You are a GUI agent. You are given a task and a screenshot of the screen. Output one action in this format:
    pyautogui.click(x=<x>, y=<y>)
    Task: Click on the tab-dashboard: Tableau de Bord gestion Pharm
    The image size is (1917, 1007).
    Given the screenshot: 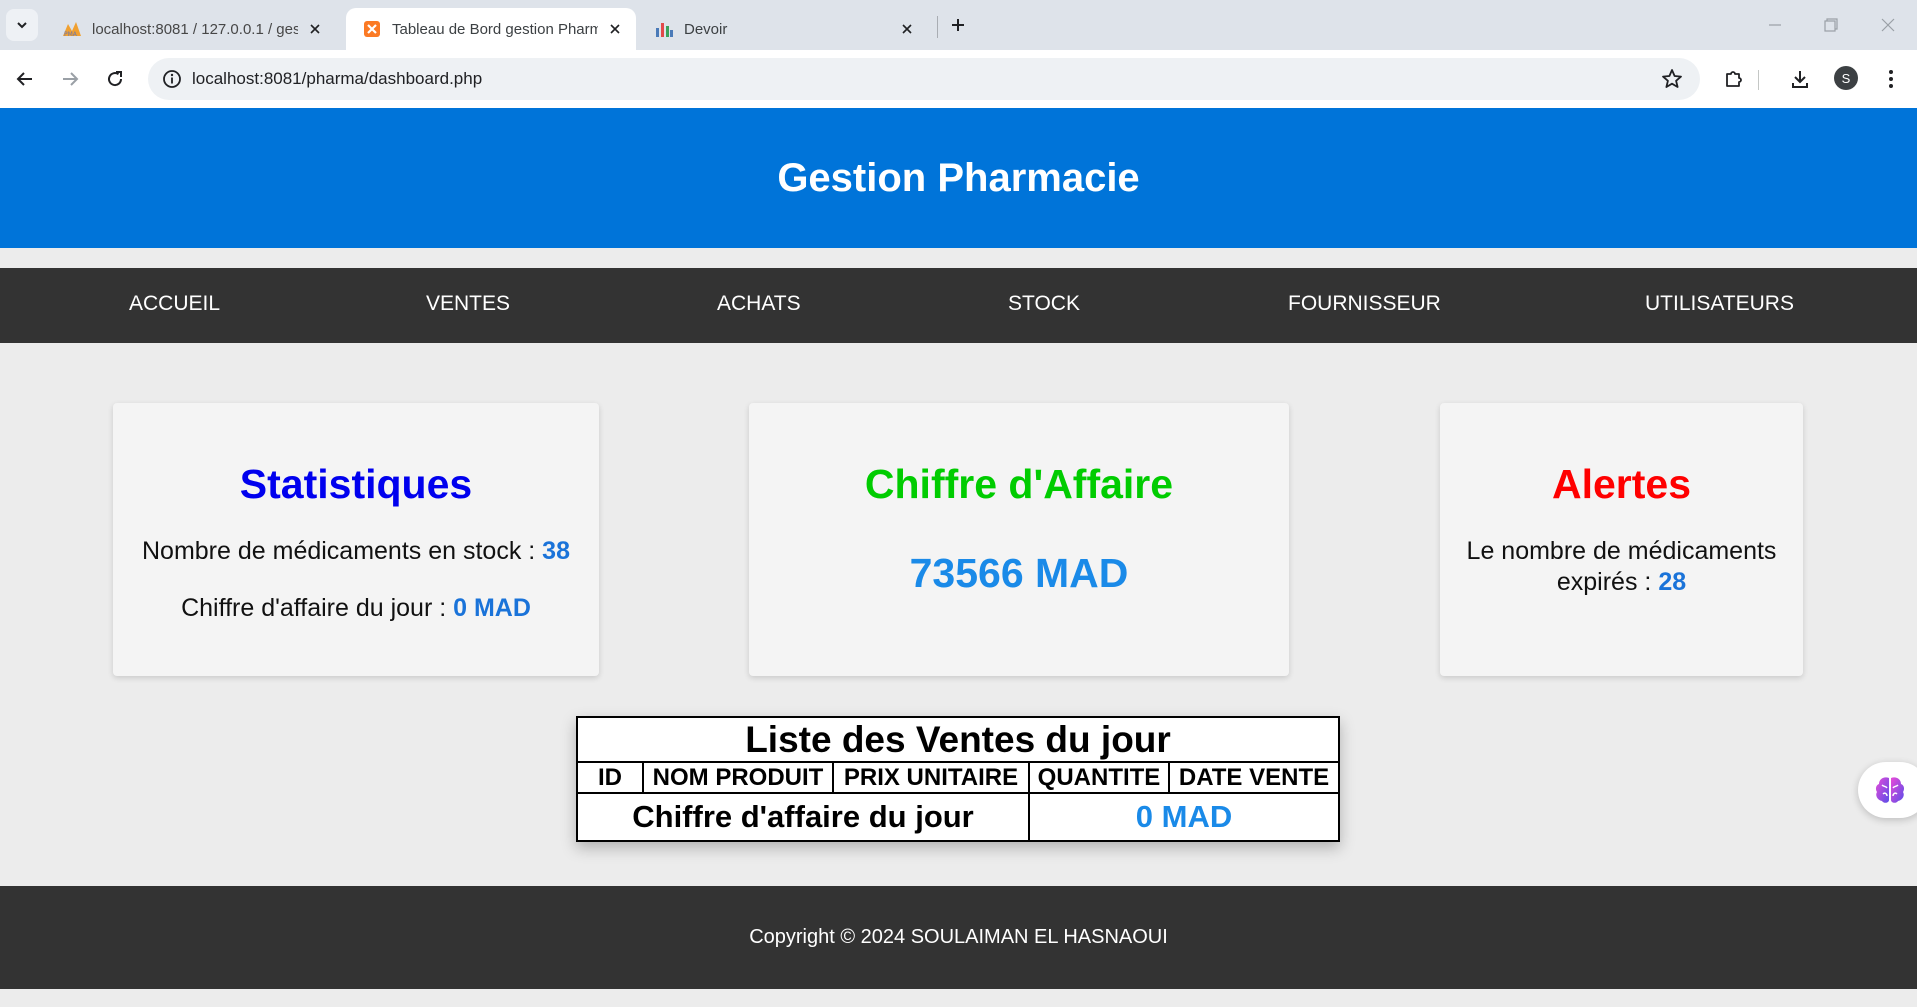 What is the action you would take?
    pyautogui.click(x=491, y=29)
    